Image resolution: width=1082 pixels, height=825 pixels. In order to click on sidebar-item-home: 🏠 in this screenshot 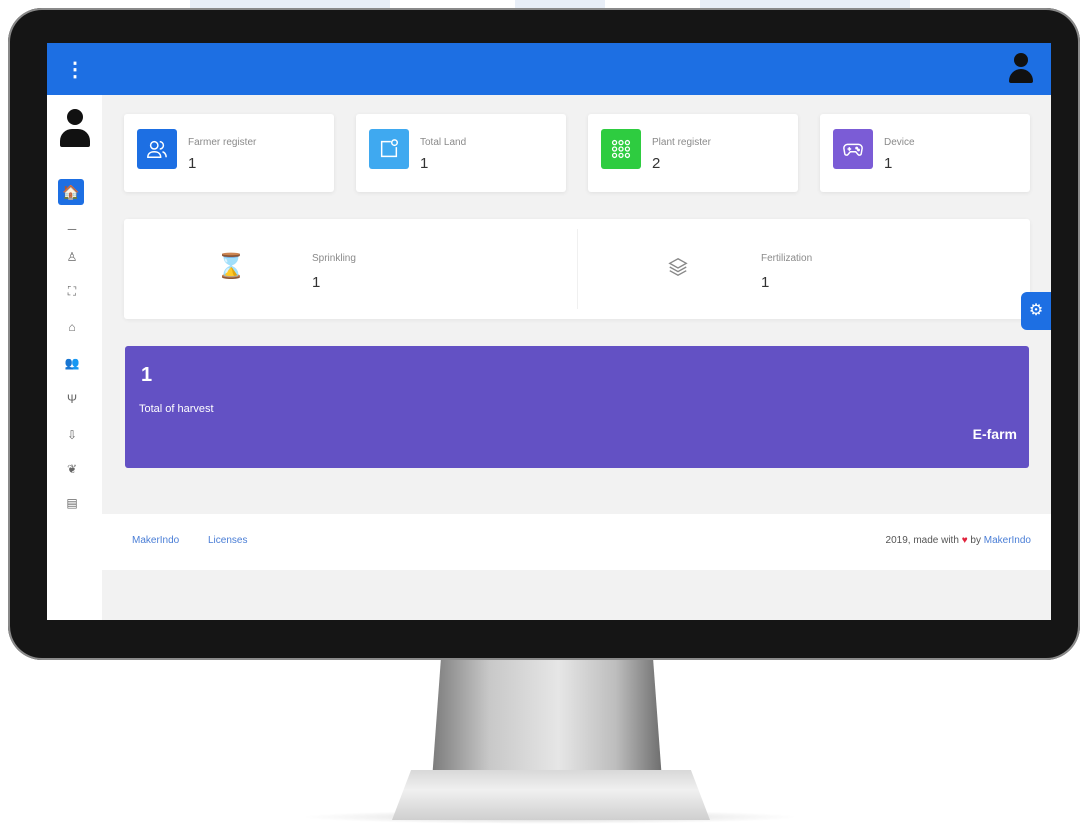, I will do `click(71, 192)`.